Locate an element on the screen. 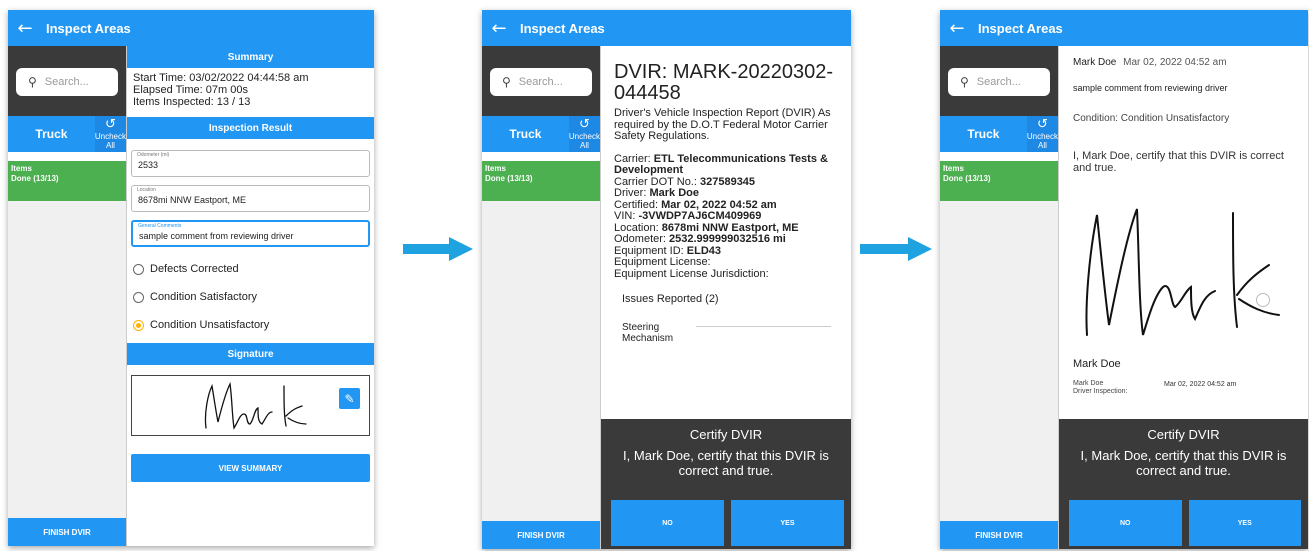 This screenshot has height=551, width=1309. radio-condition-unsatisfactory: Condition Unsatisfactory is located at coordinates (250, 325).